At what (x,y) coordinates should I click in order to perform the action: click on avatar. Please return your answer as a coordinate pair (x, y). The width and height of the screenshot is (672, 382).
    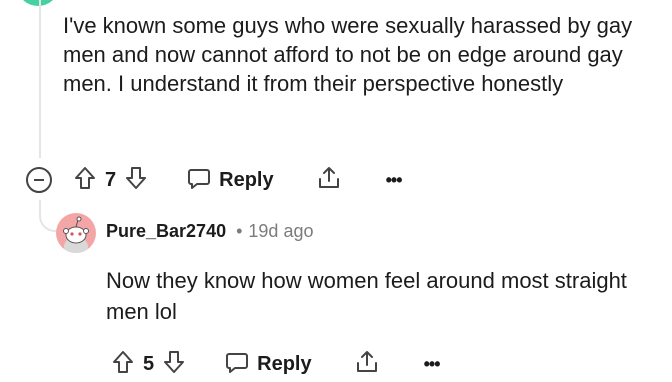
    Looking at the image, I should click on (76, 233).